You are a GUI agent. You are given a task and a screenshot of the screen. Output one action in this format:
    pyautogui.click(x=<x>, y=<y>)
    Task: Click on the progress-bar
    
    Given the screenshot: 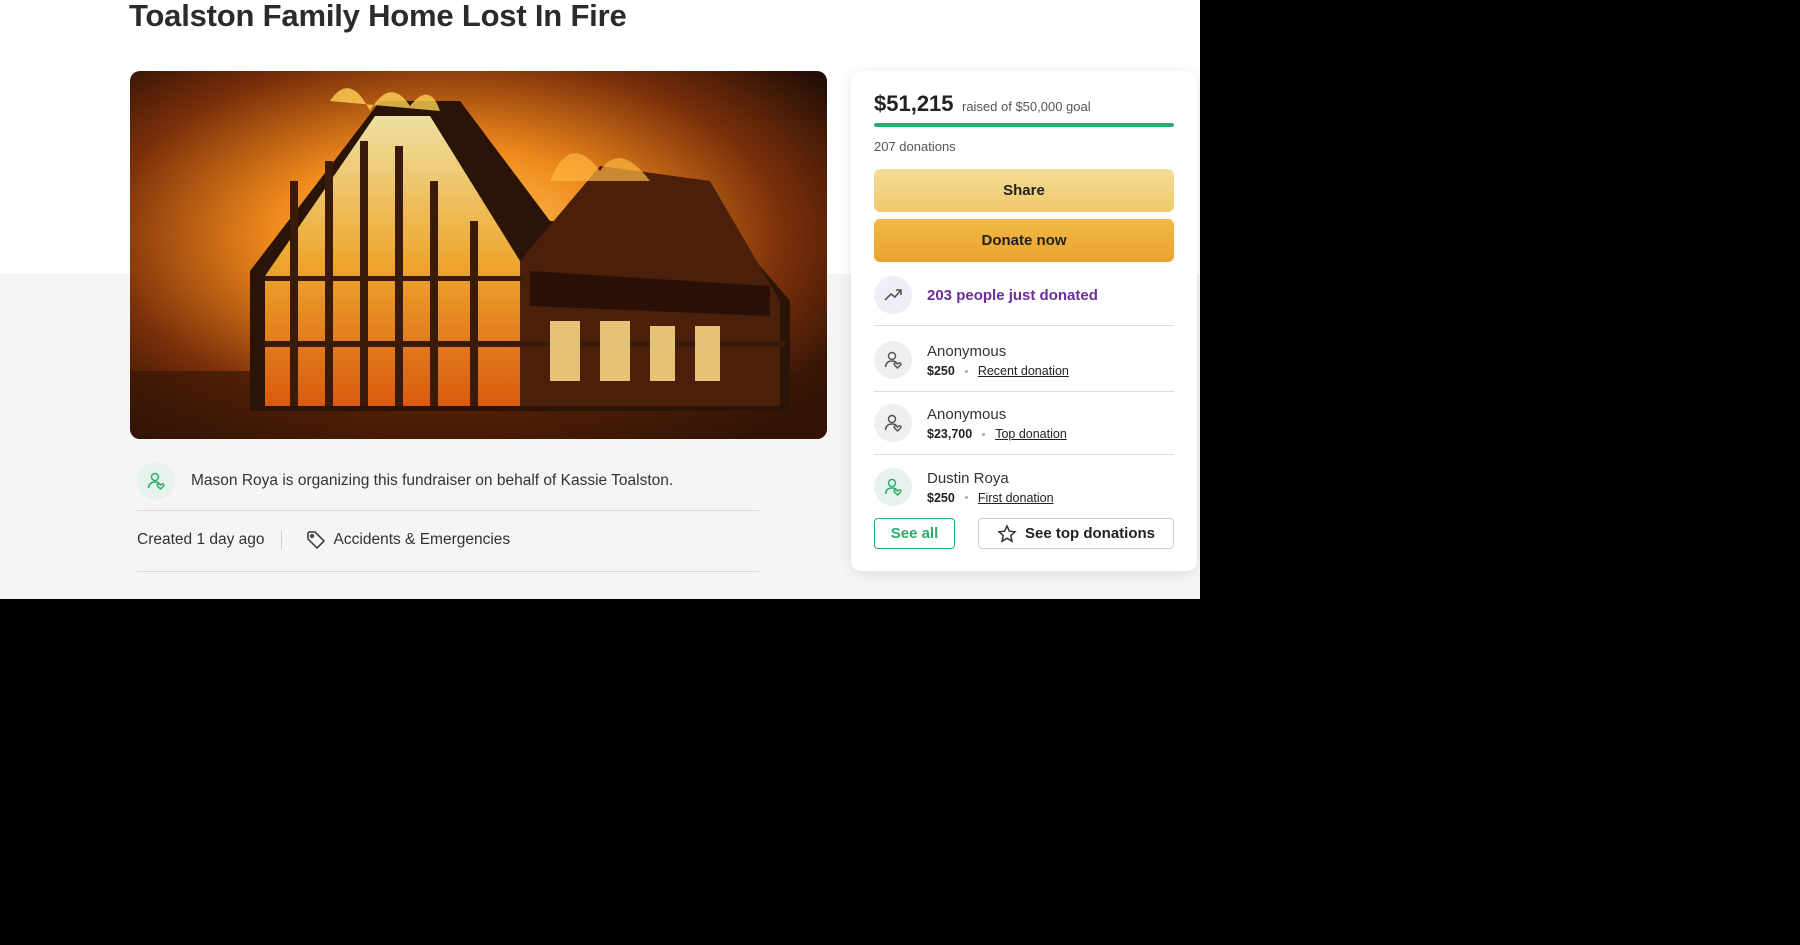 What is the action you would take?
    pyautogui.click(x=1024, y=125)
    